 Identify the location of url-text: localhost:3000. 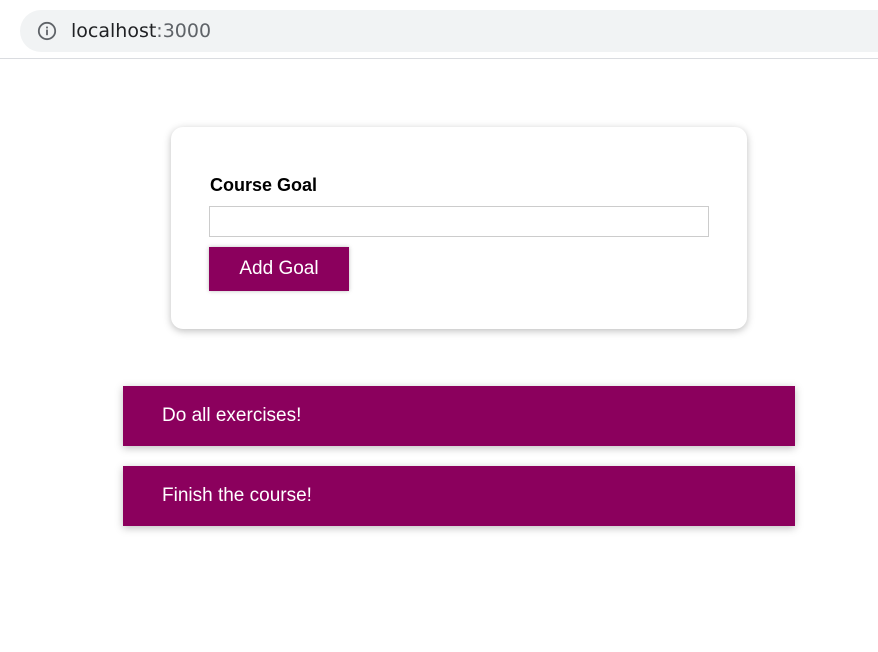
(141, 31).